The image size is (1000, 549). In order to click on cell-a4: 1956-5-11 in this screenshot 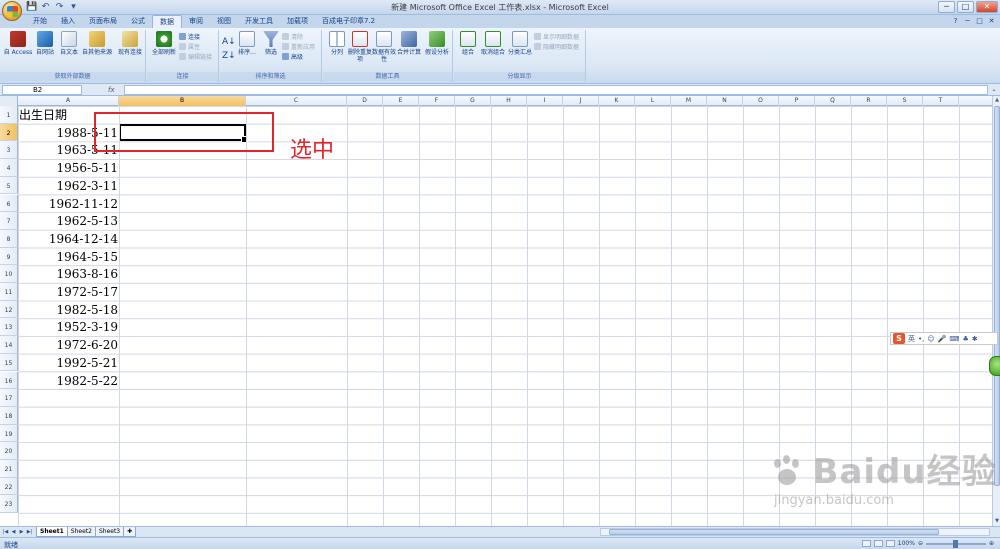, I will do `click(68, 168)`.